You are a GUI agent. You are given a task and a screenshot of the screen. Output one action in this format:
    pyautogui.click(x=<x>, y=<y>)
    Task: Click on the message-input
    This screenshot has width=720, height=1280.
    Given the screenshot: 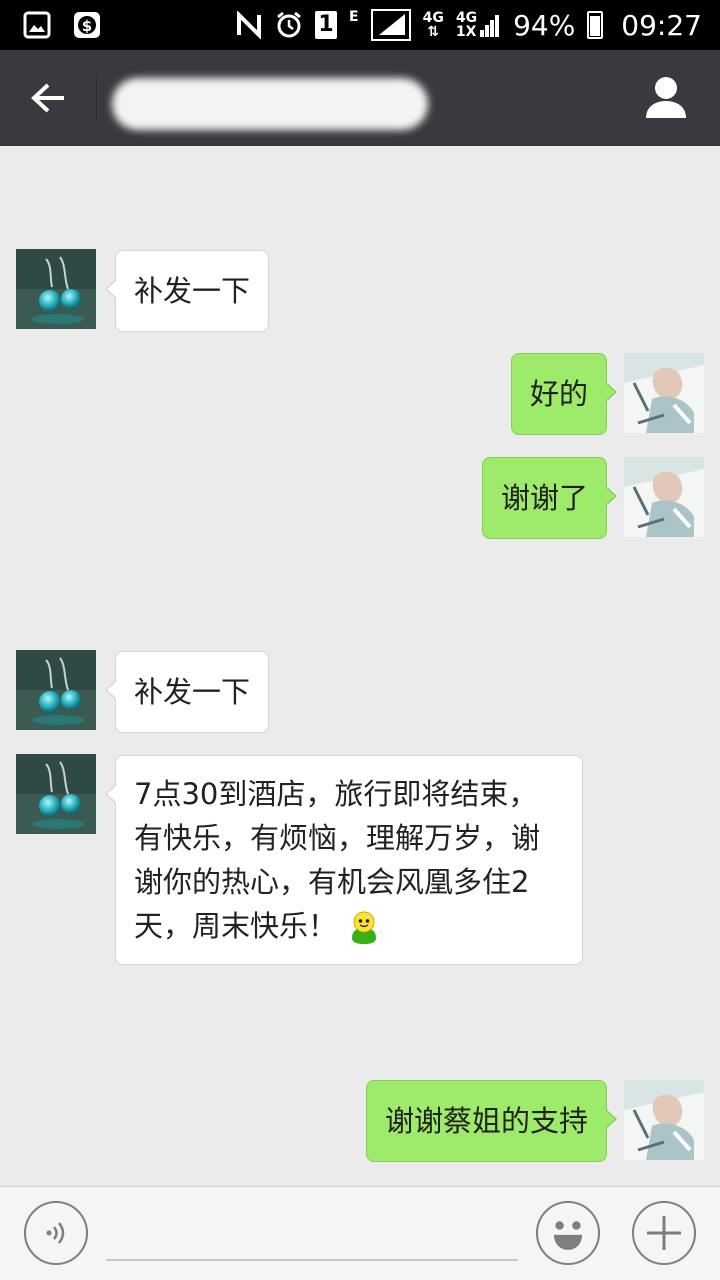 What is the action you would take?
    pyautogui.click(x=312, y=1229)
    